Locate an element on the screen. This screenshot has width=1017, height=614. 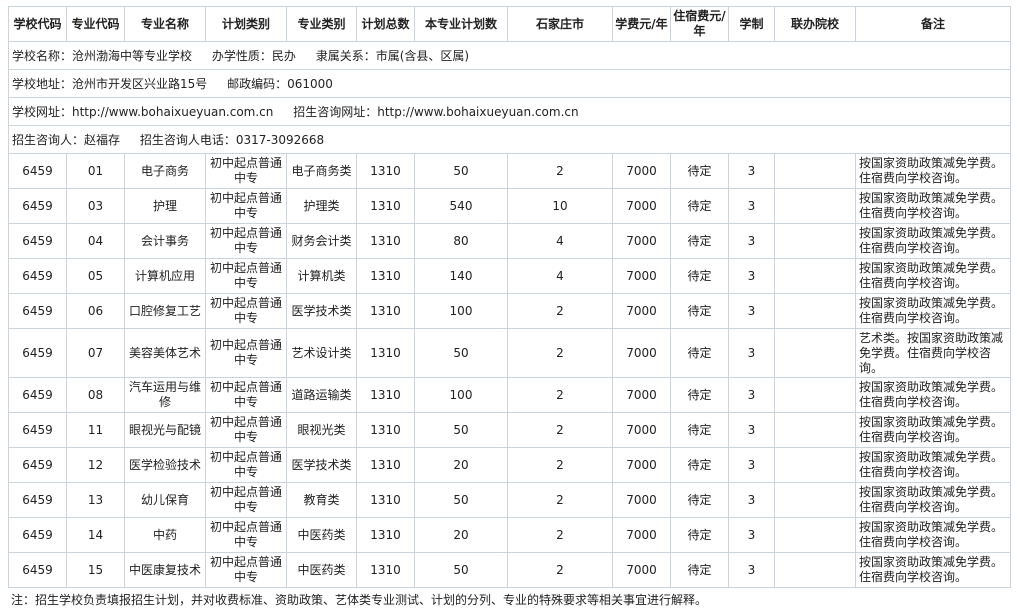
cell-major-category: 医学技术类 is located at coordinates (321, 465).